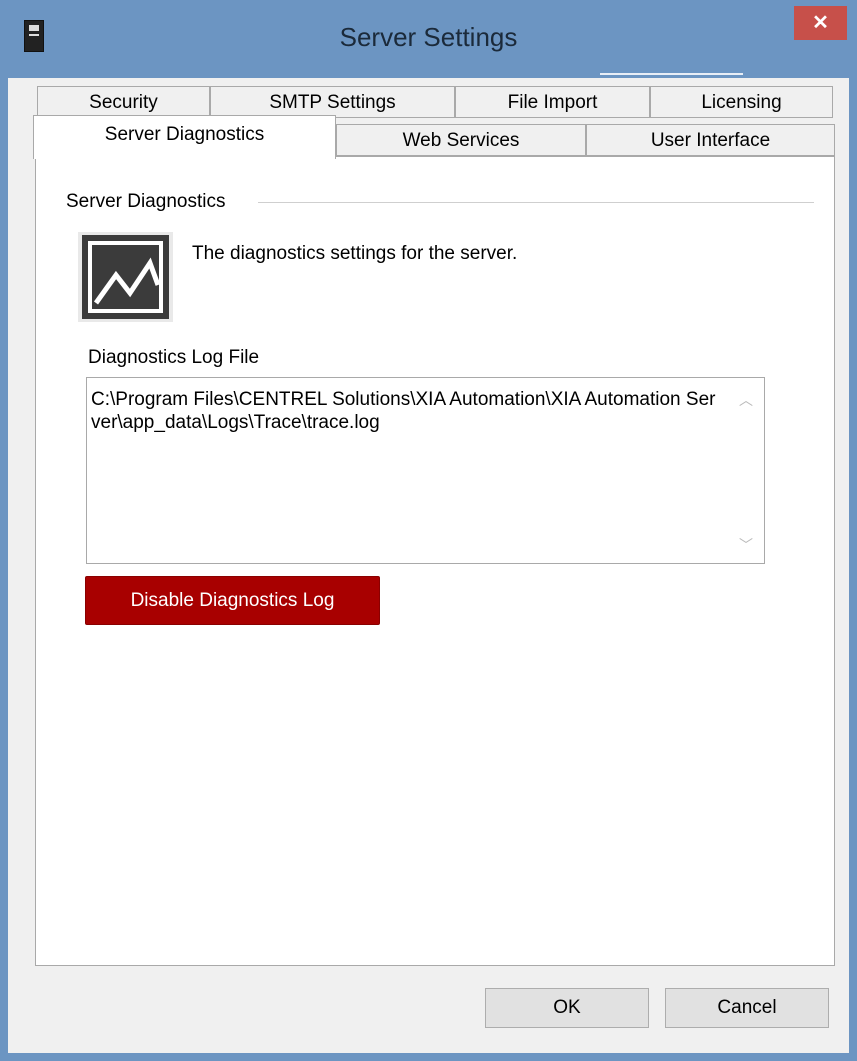 This screenshot has height=1061, width=857. Describe the element at coordinates (125, 277) in the screenshot. I see `chart-line-icon` at that location.